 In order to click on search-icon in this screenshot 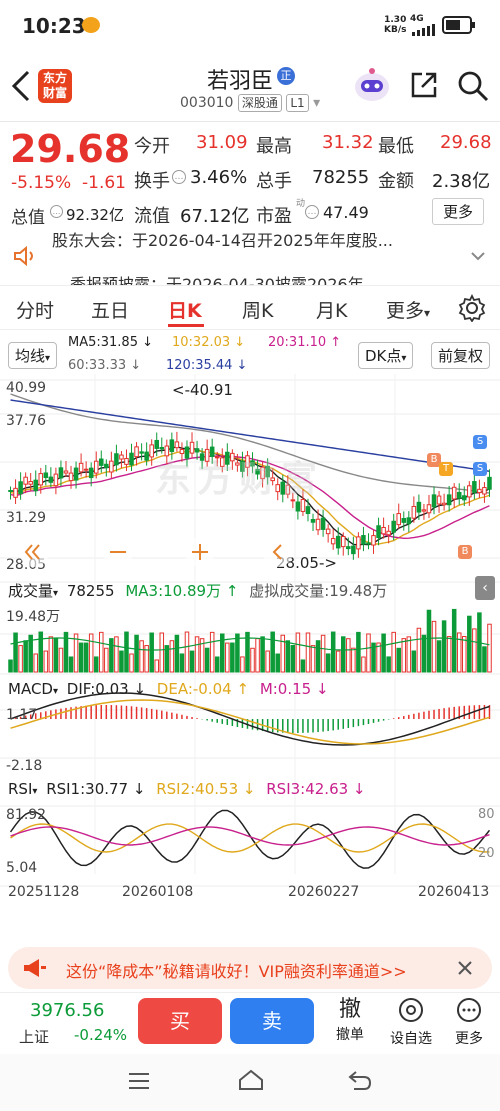, I will do `click(473, 86)`.